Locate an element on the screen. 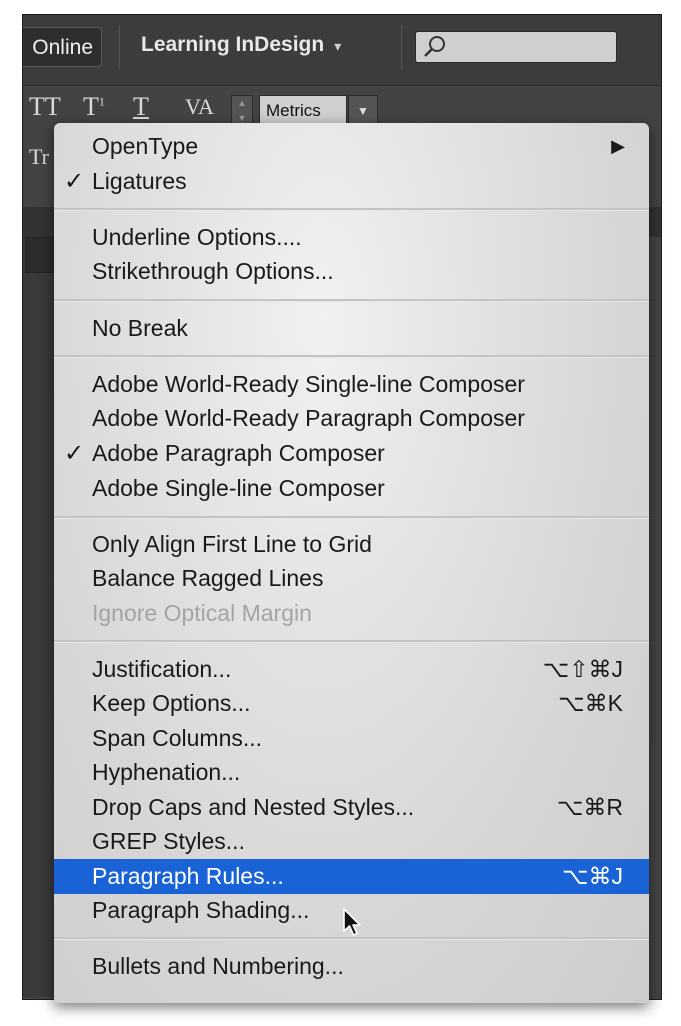 The width and height of the screenshot is (681, 1026). menu-item-label: Adobe Single-line Composer is located at coordinates (238, 488).